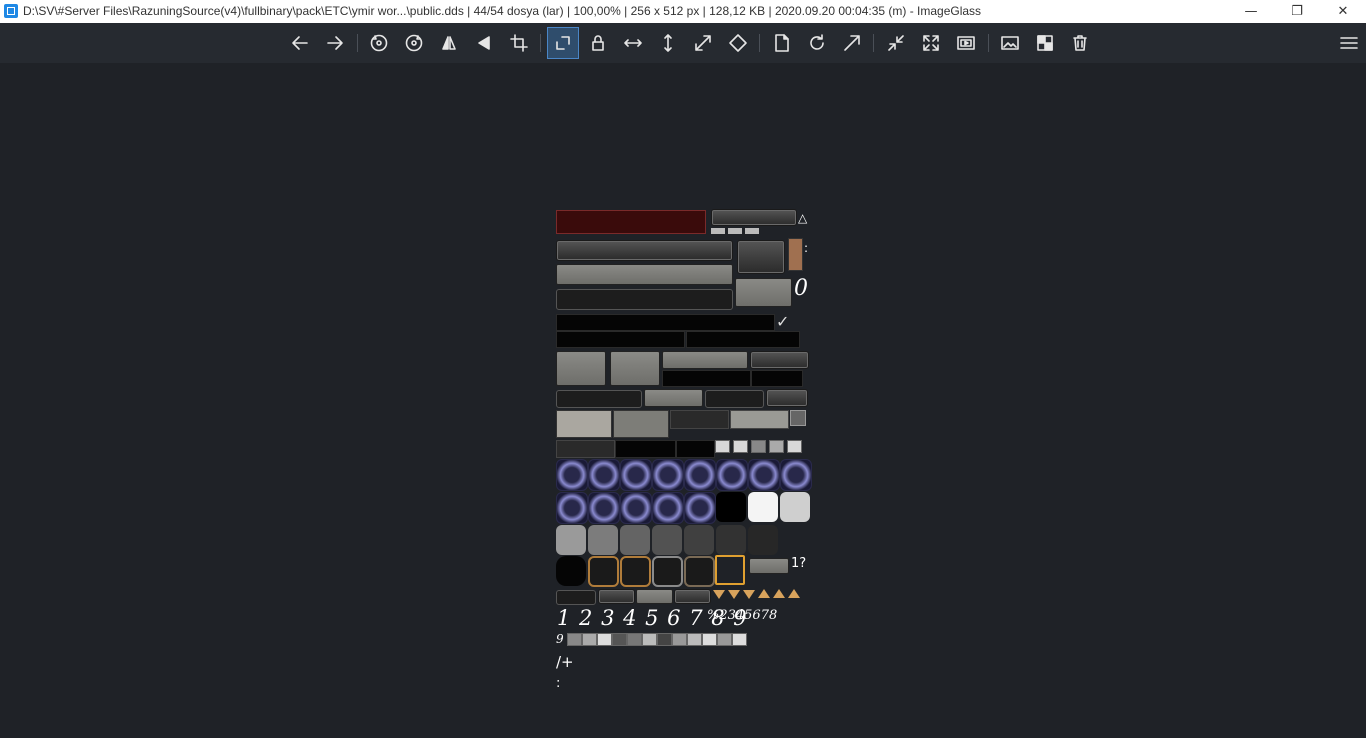 Image resolution: width=1366 pixels, height=738 pixels. I want to click on delete-button, so click(1080, 43).